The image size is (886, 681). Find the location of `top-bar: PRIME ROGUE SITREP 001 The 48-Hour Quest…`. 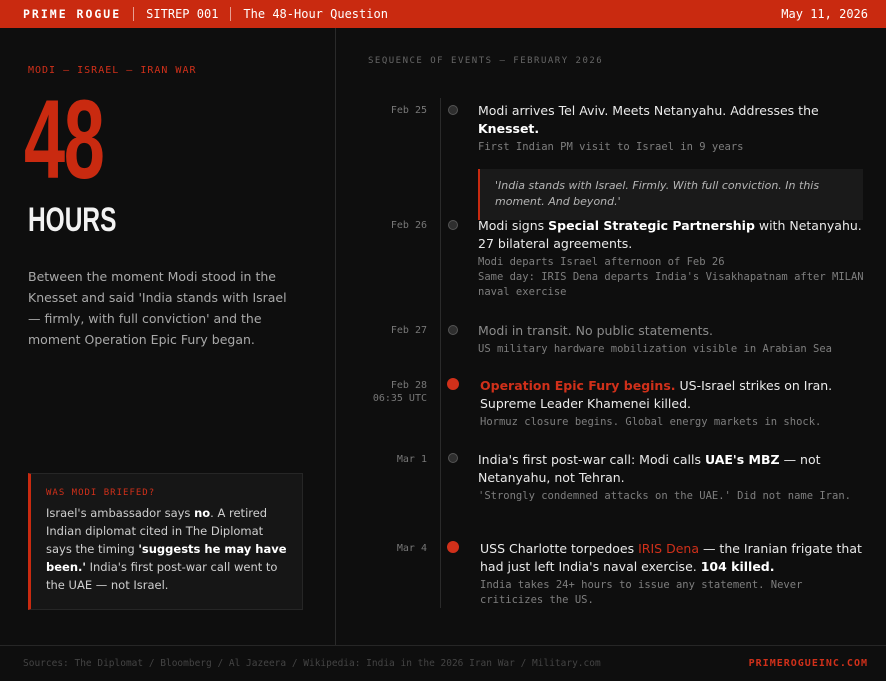

top-bar: PRIME ROGUE SITREP 001 The 48-Hour Quest… is located at coordinates (443, 14).